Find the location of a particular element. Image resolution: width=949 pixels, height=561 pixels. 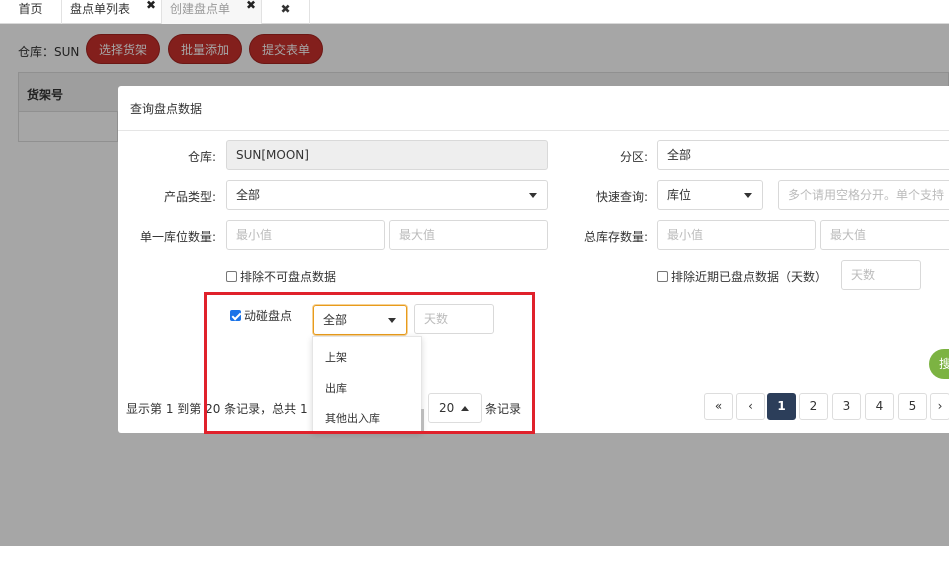

quick-query-value: 库位 is located at coordinates (679, 195).